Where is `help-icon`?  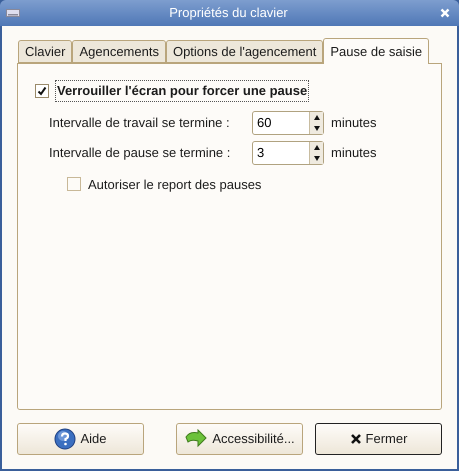
help-icon is located at coordinates (65, 439).